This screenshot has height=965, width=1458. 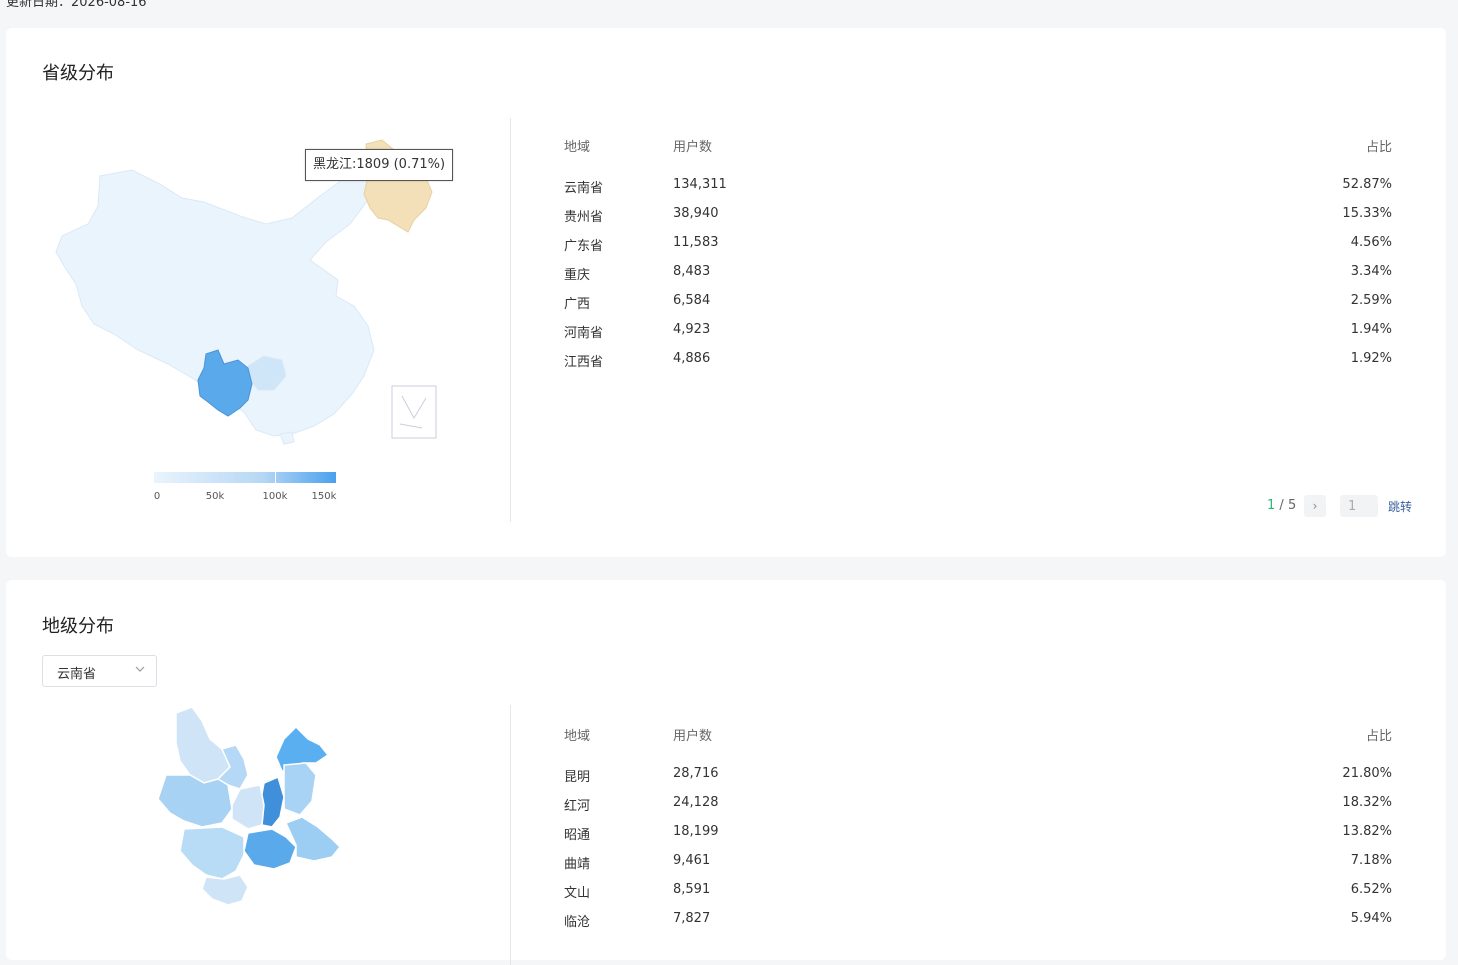 I want to click on cell-users: 9,461, so click(x=692, y=860).